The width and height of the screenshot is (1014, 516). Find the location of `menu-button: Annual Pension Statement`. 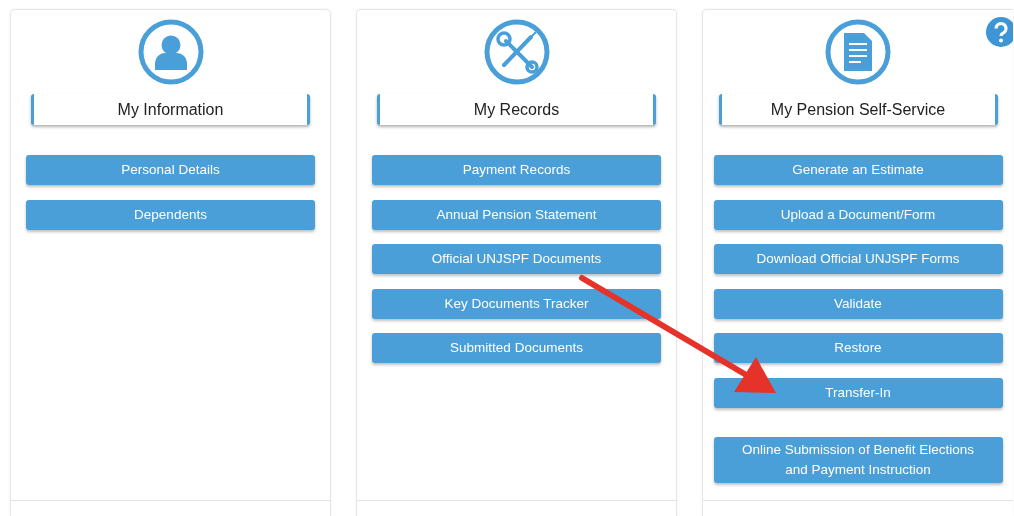

menu-button: Annual Pension Statement is located at coordinates (516, 214).